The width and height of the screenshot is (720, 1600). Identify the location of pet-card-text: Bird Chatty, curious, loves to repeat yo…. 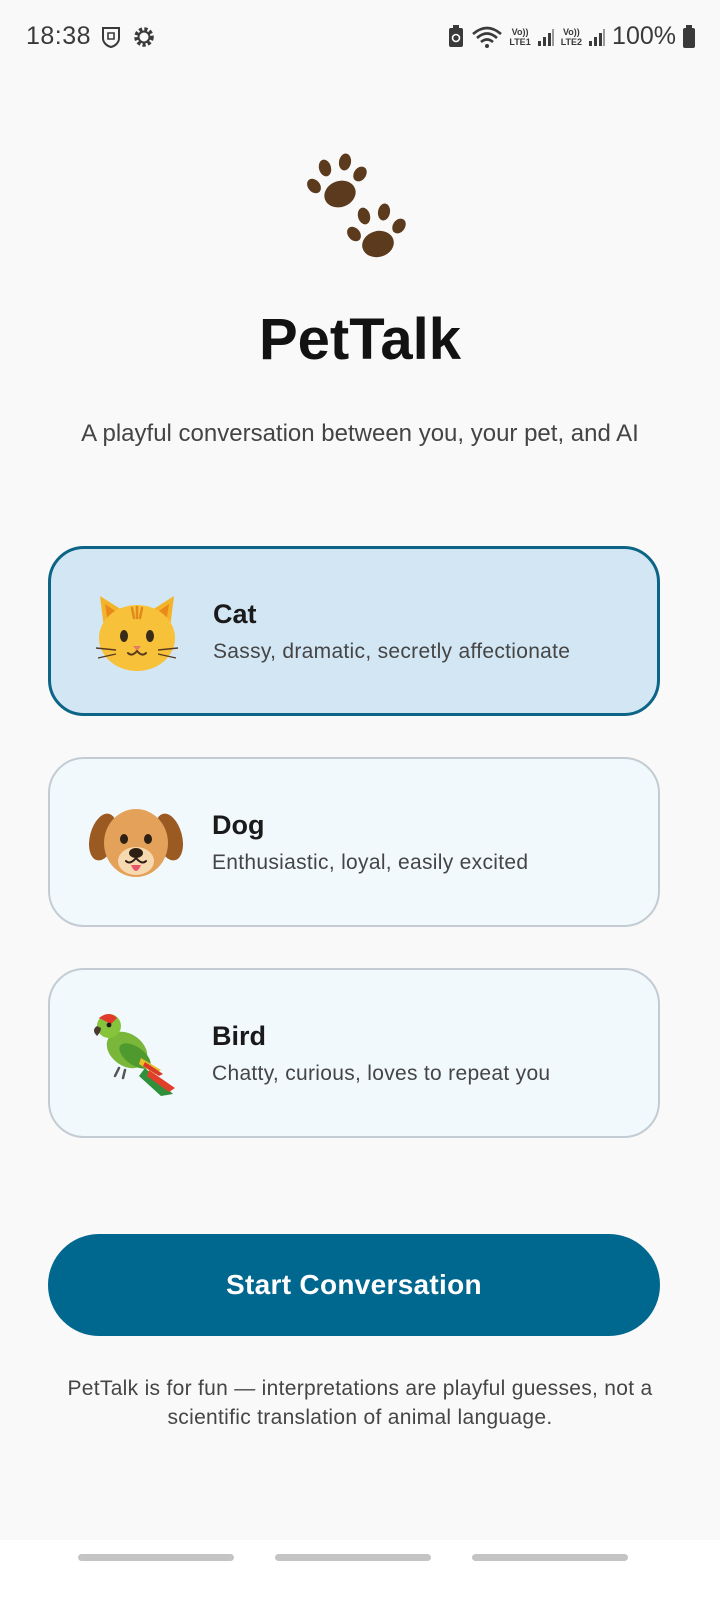
(381, 1053).